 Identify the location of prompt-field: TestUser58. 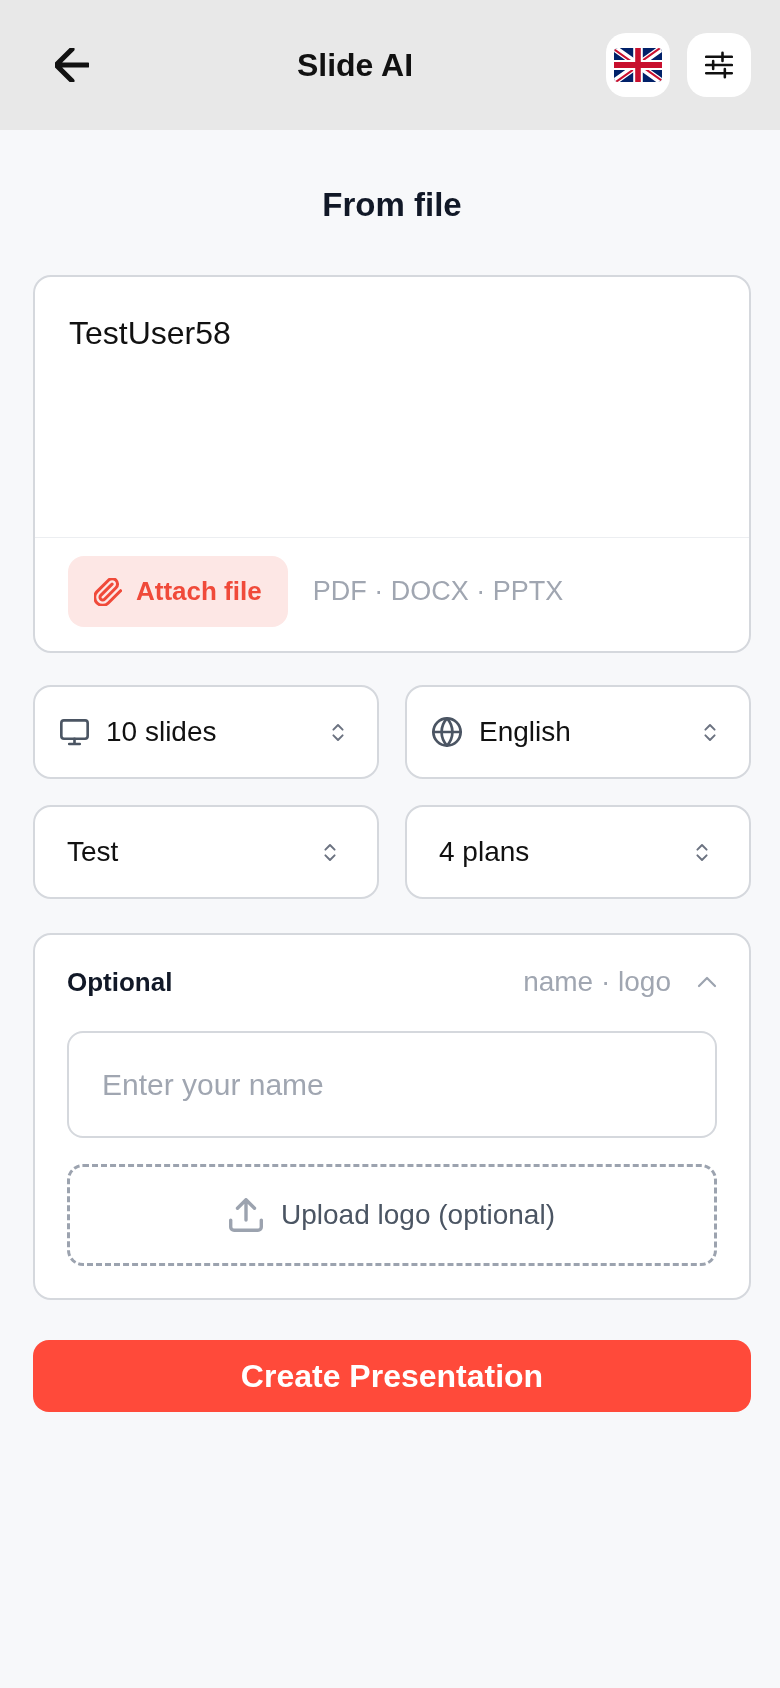
(392, 407).